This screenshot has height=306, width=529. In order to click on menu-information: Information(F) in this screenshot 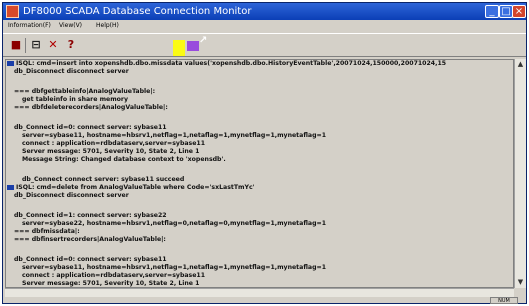, I will do `click(29, 26)`.